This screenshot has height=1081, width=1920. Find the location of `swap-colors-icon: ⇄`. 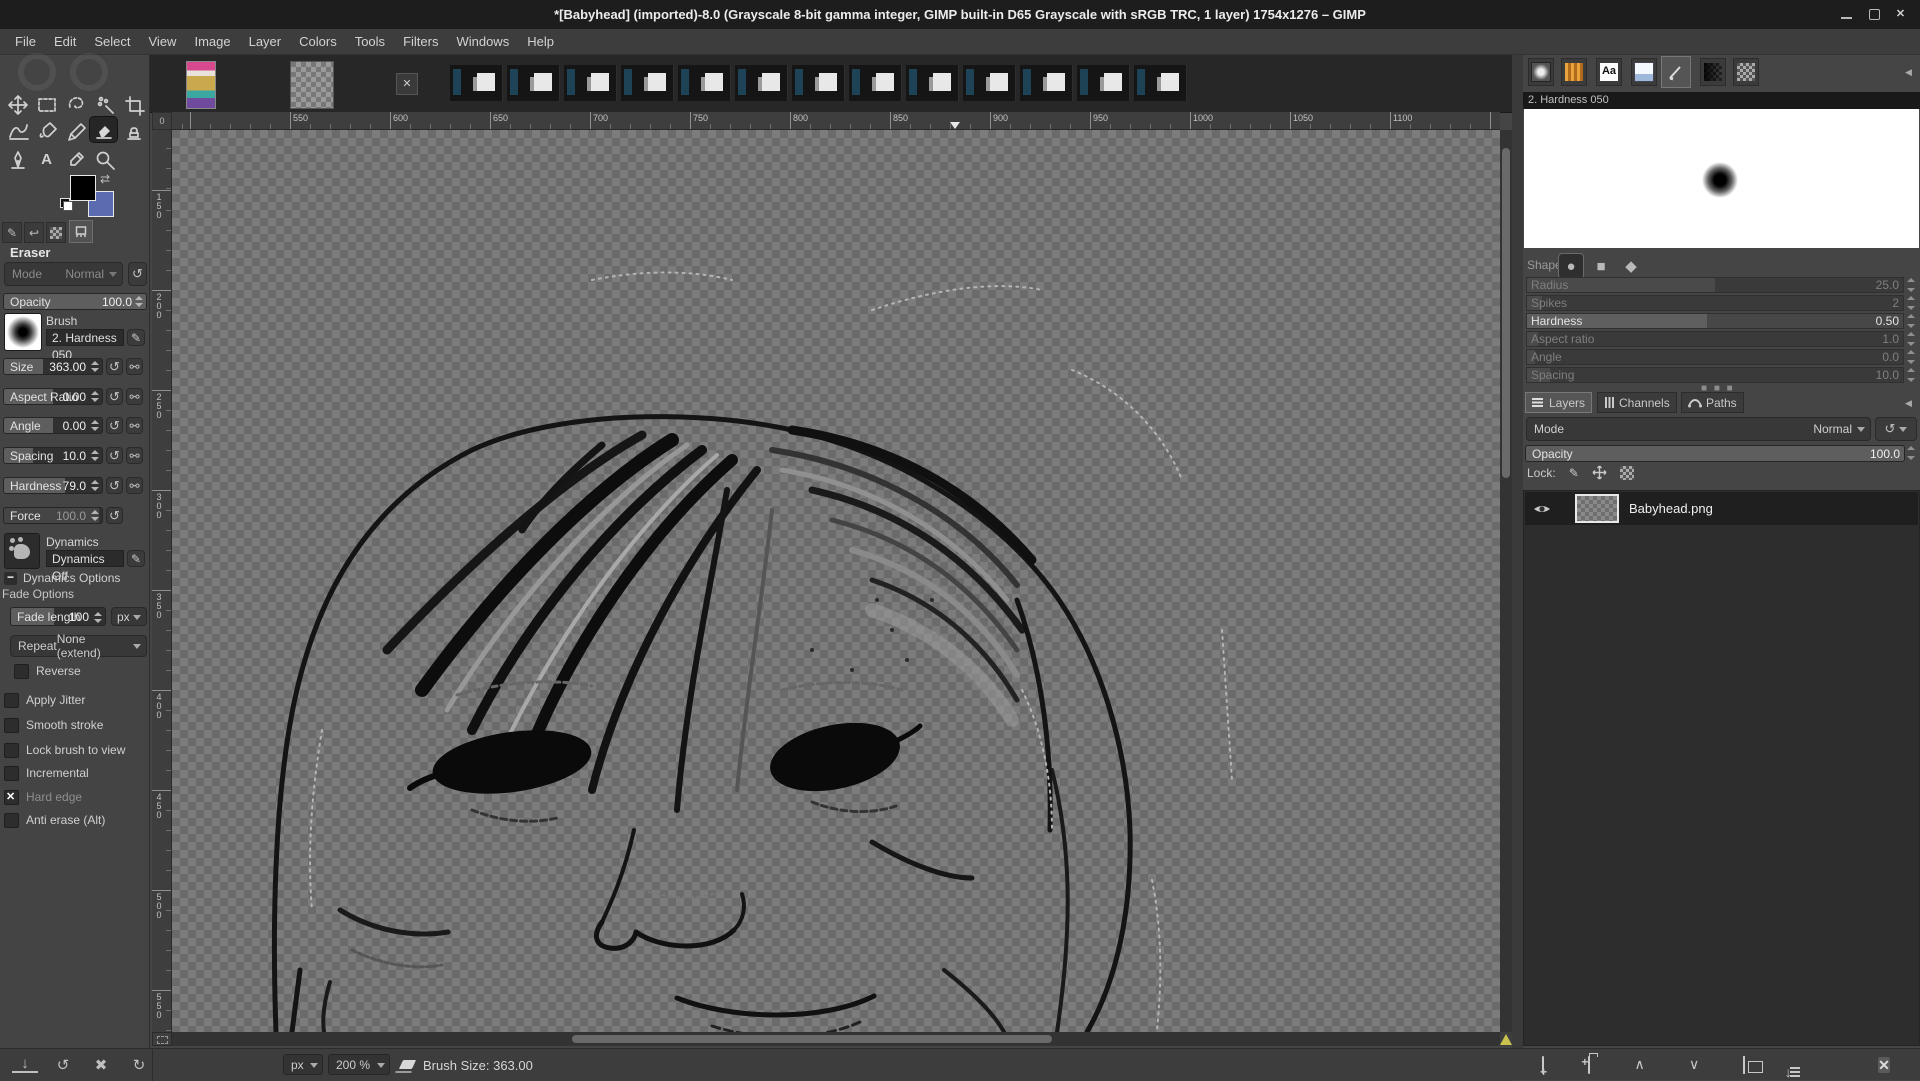

swap-colors-icon: ⇄ is located at coordinates (105, 179).